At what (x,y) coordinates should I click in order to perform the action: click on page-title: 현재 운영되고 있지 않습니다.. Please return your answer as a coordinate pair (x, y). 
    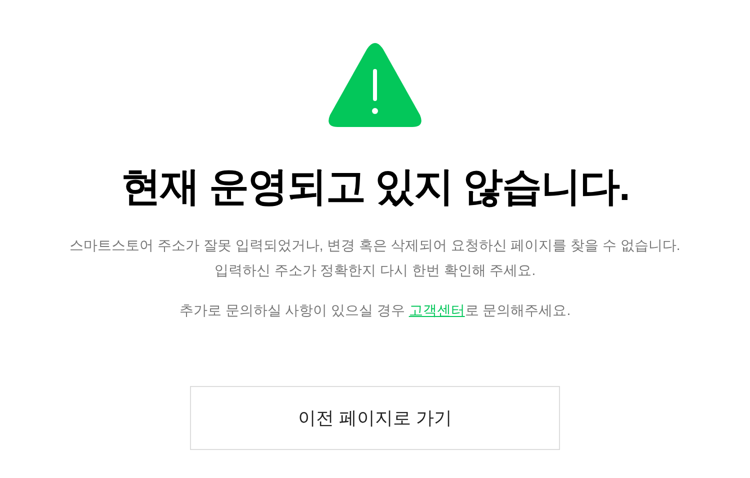
    Looking at the image, I should click on (375, 187).